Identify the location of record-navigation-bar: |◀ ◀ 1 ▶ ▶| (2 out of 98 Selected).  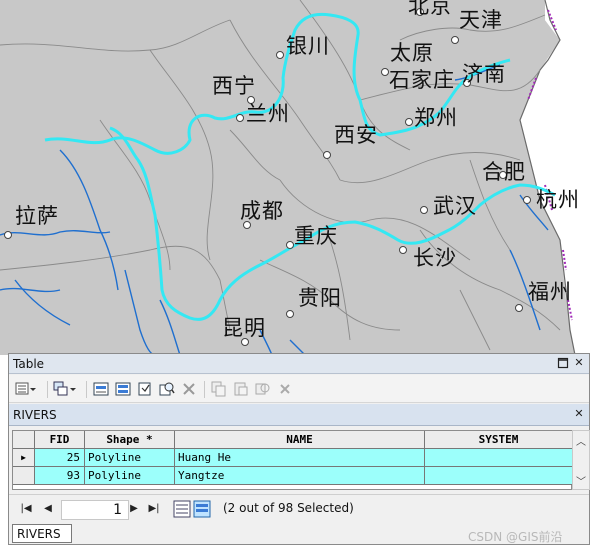
(299, 509).